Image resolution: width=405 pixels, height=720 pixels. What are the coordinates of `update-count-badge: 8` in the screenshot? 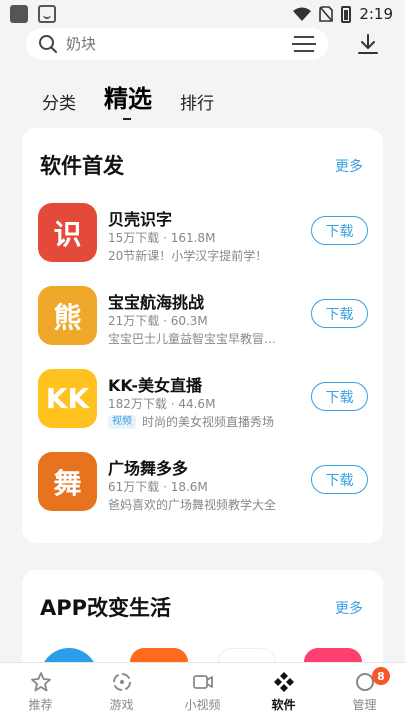 It's located at (381, 676).